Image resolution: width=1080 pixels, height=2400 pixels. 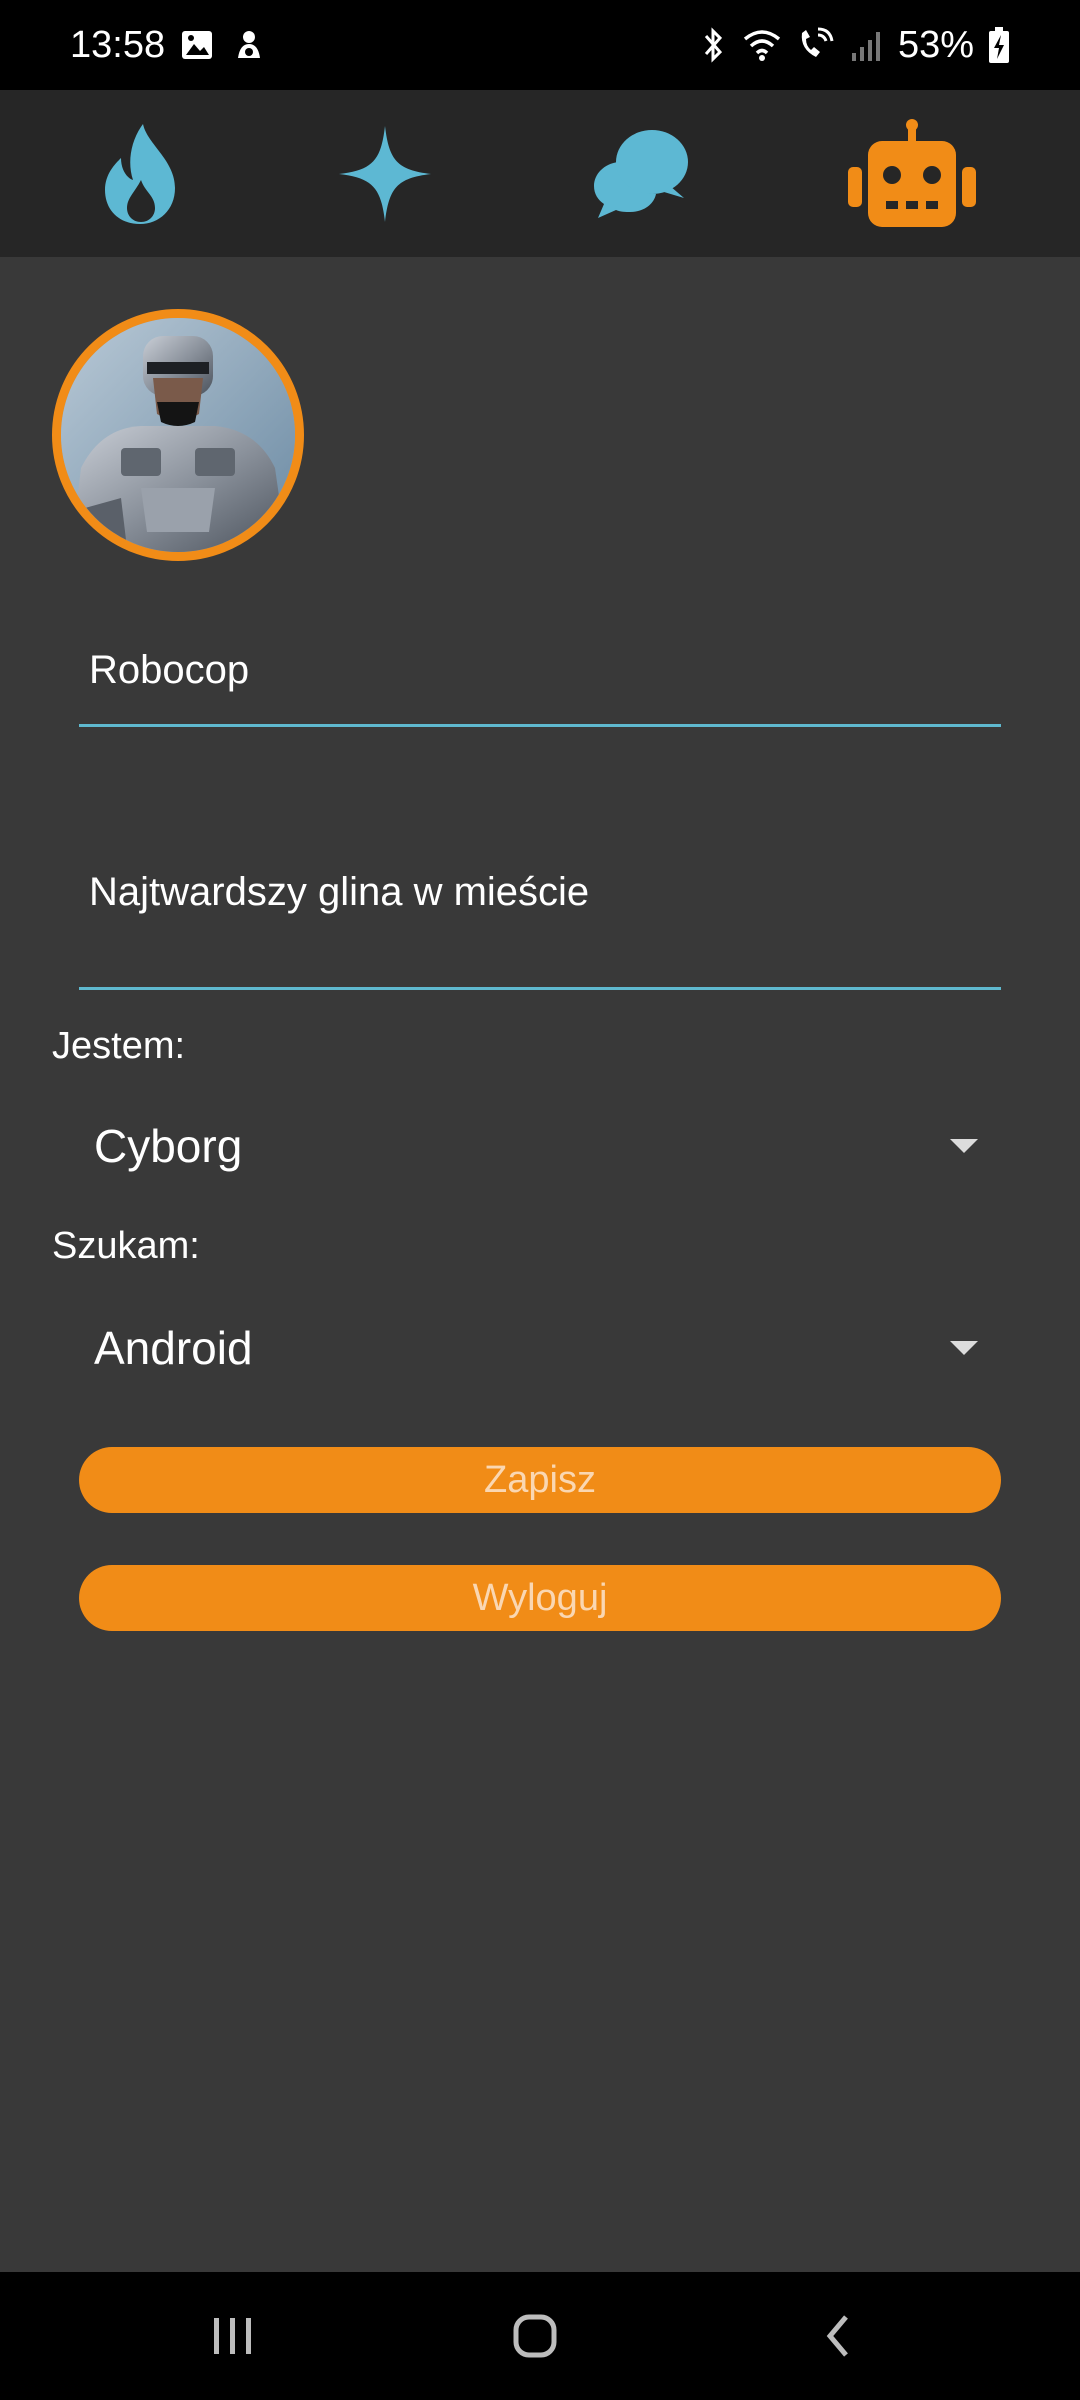 I want to click on battery-charging-icon, so click(x=999, y=45).